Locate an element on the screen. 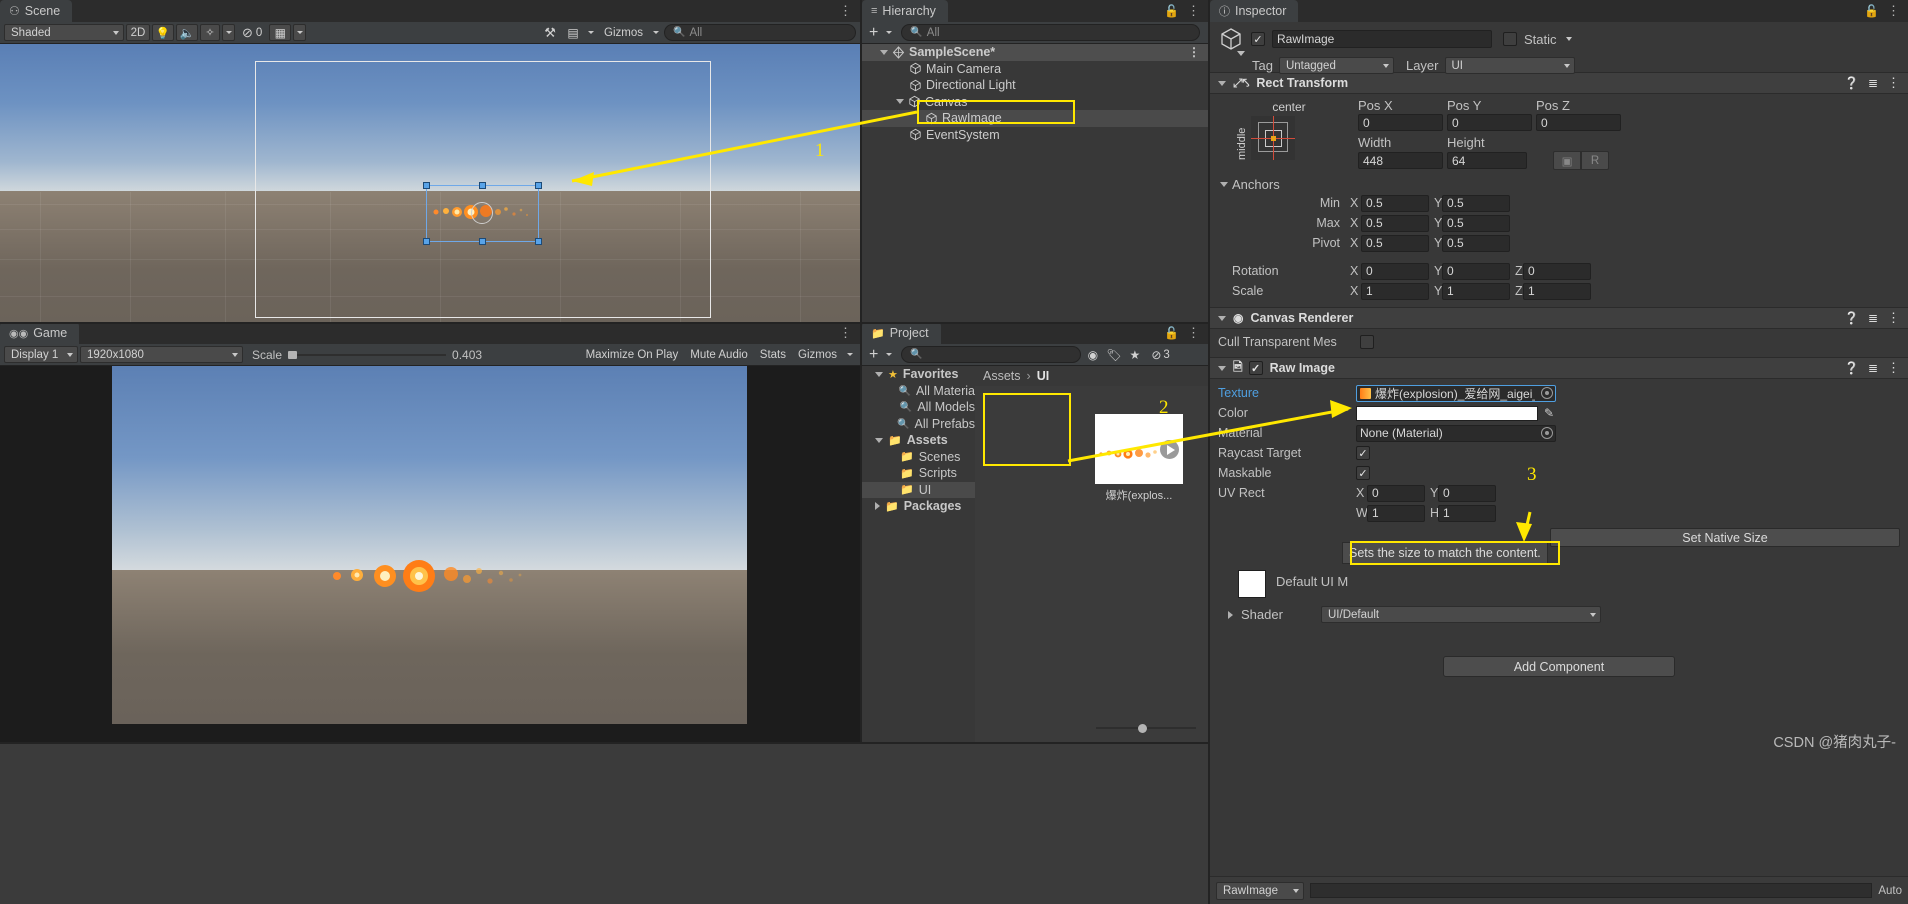  project-tree-item-all-materia: 🔍 All Materia is located at coordinates (919, 391).